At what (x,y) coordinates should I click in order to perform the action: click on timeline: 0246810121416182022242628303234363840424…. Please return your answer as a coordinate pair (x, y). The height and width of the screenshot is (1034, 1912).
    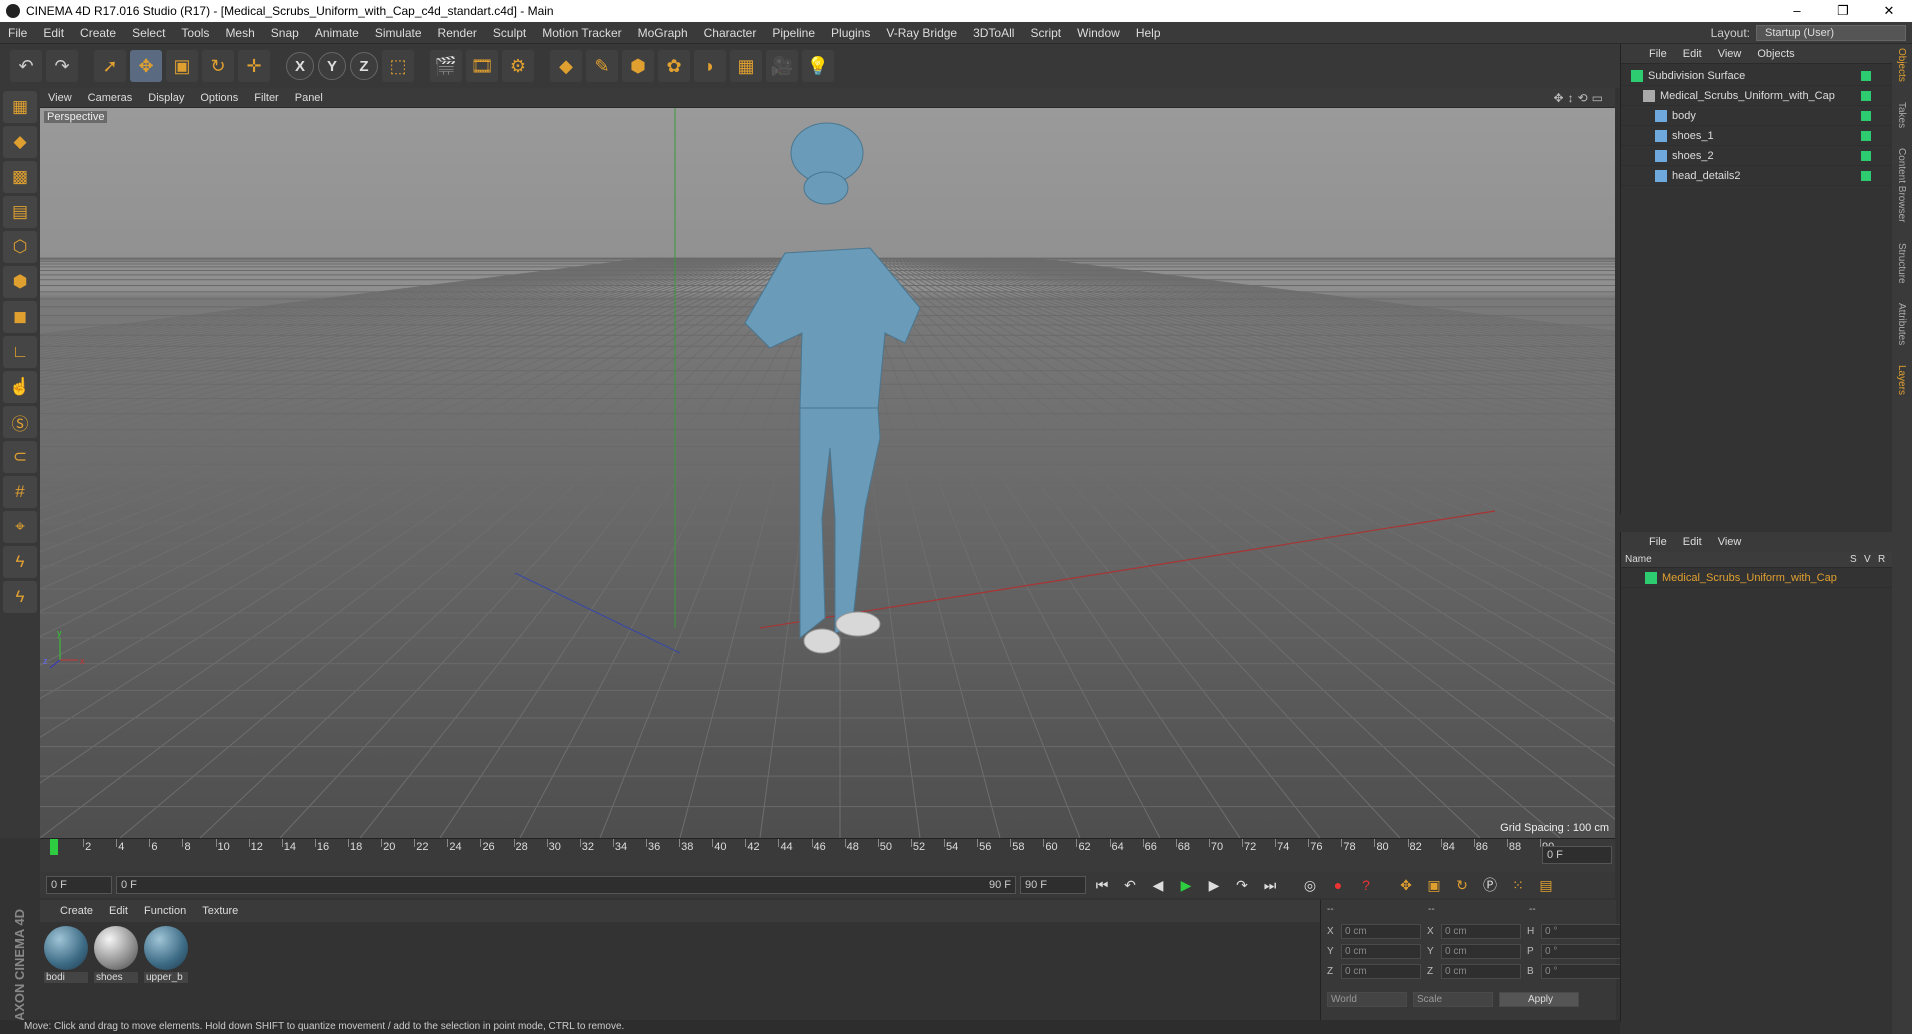
    Looking at the image, I should click on (827, 855).